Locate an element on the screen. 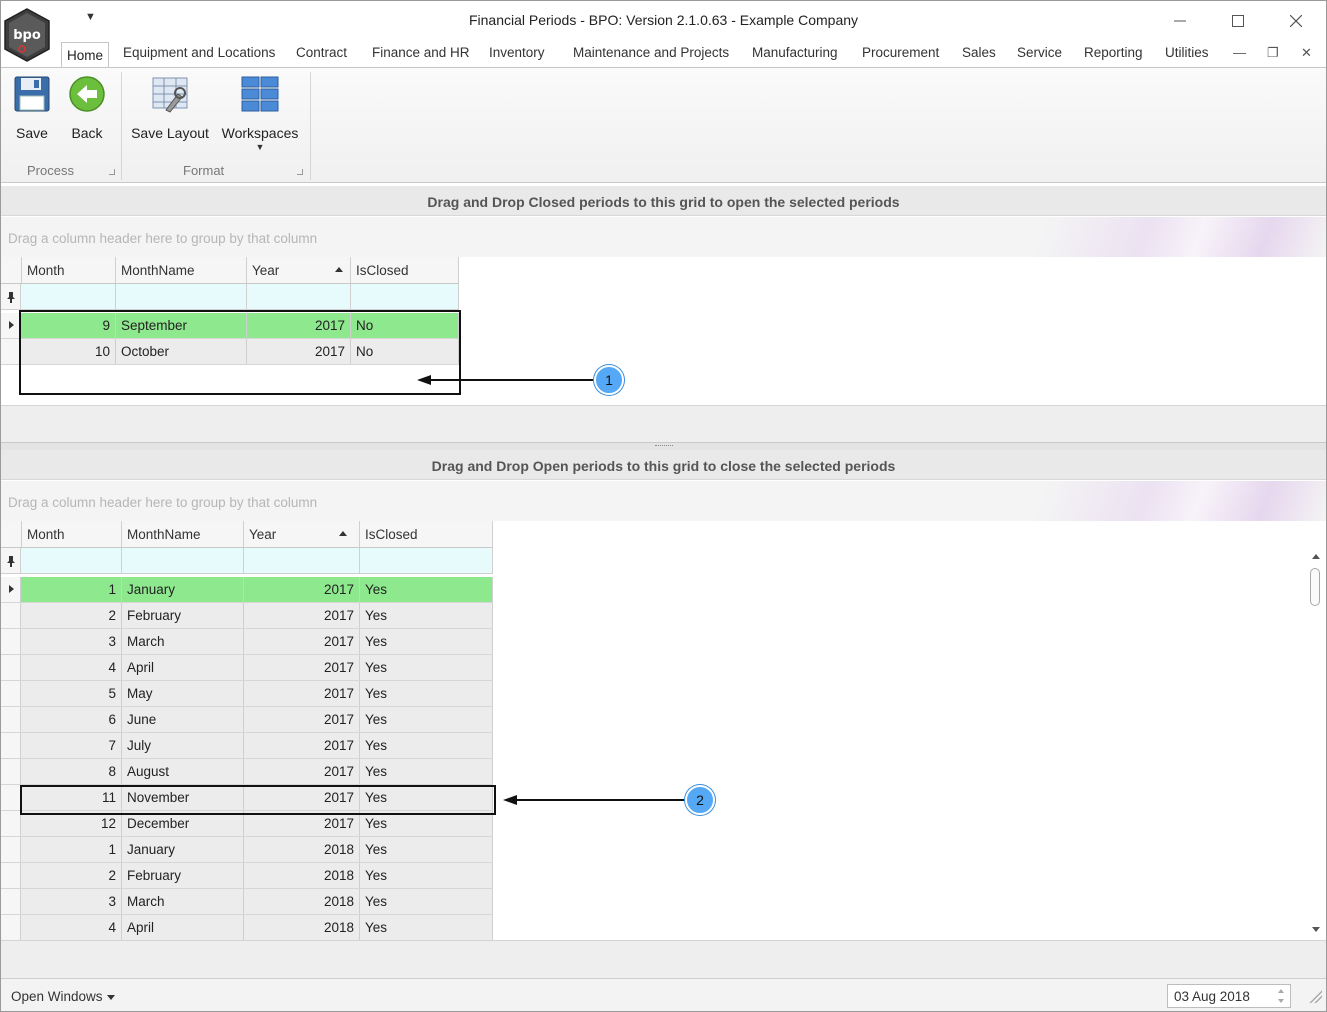 This screenshot has width=1327, height=1012. process-launcher-icon is located at coordinates (112, 172).